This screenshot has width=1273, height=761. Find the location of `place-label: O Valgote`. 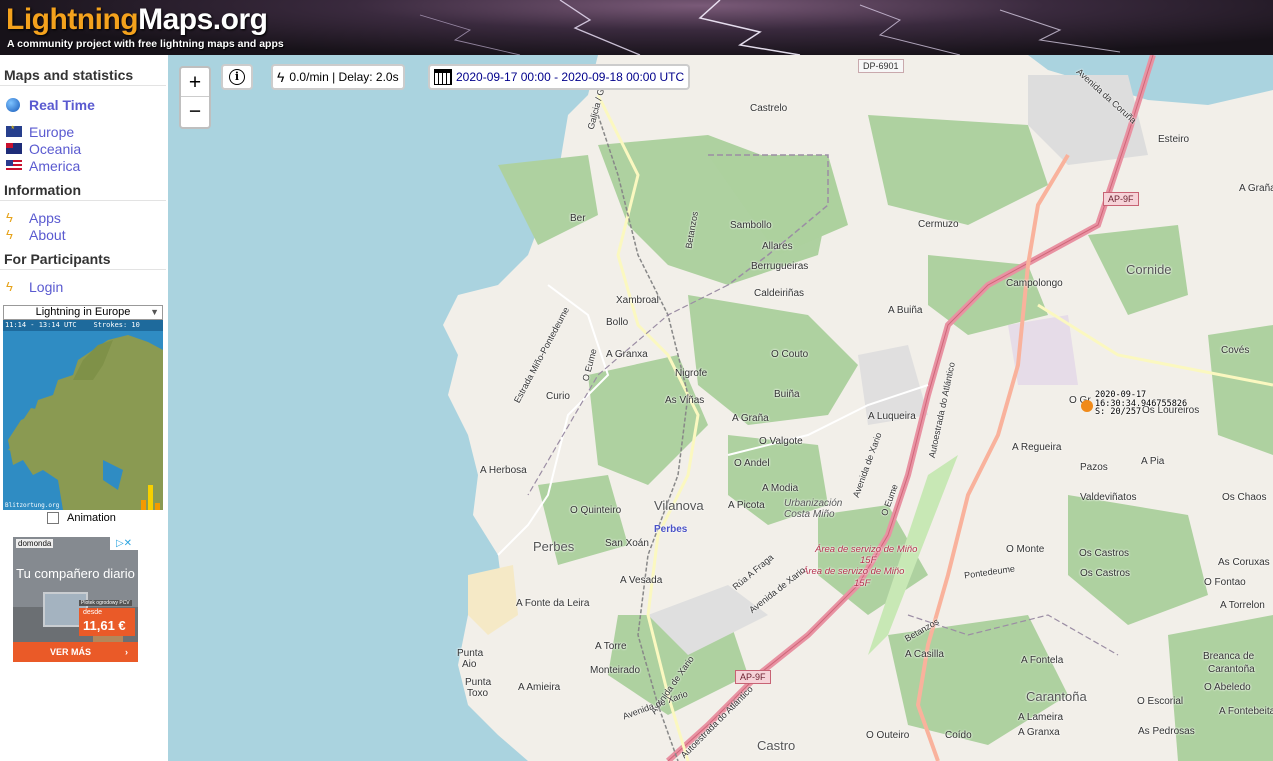

place-label: O Valgote is located at coordinates (781, 441).